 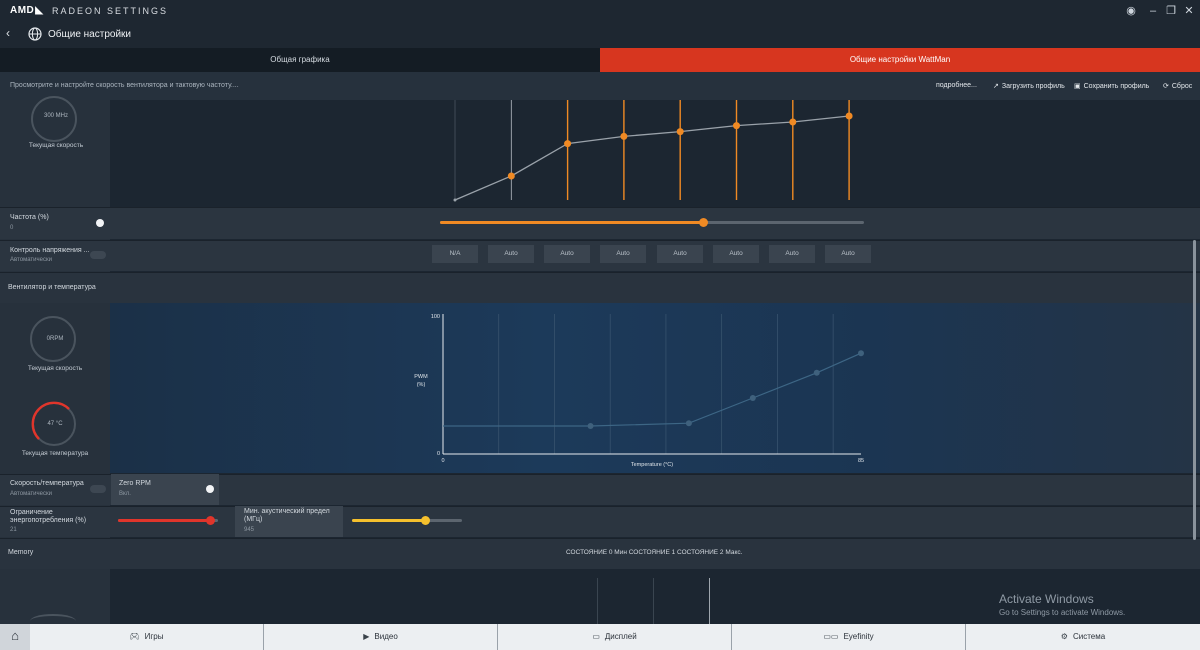 I want to click on gpu-clock-chart, so click(x=655, y=152).